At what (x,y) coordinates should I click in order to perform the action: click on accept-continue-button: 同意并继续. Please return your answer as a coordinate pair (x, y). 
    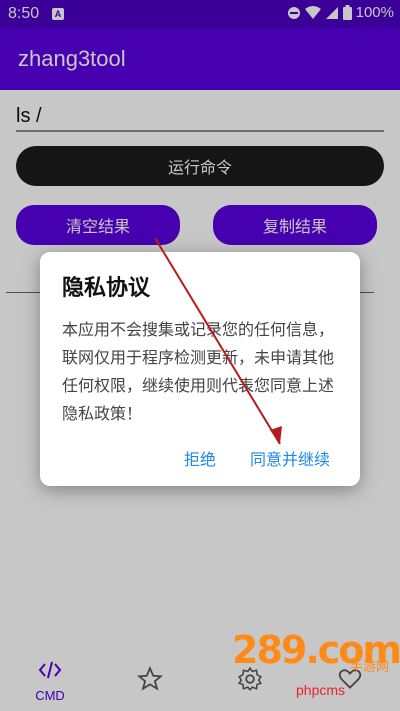
    Looking at the image, I should click on (290, 458).